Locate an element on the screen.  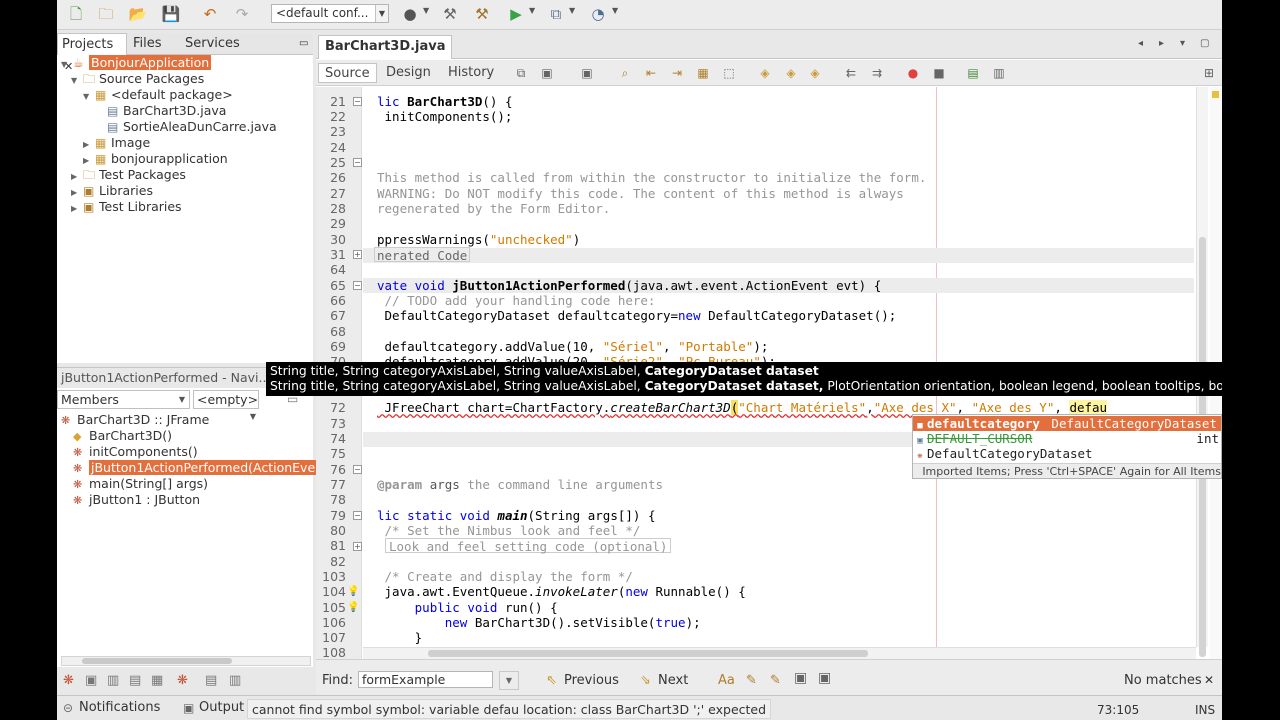
caret-position: 73:105 is located at coordinates (1118, 710).